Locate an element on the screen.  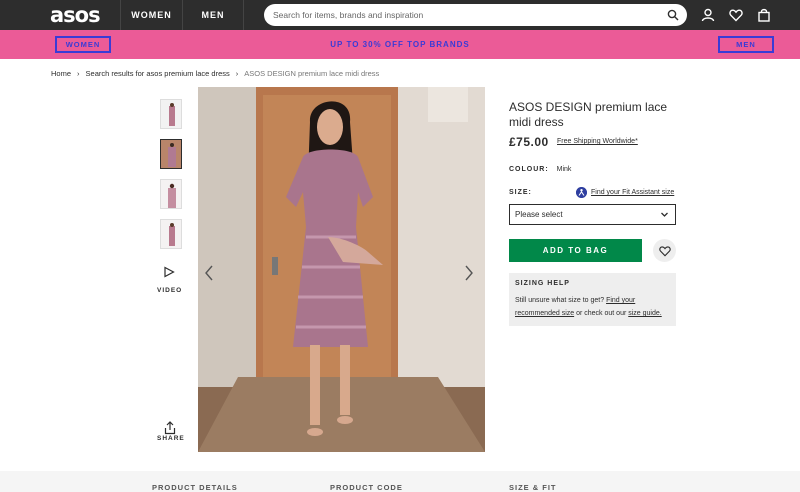
video-label: VIDEO is located at coordinates (169, 290).